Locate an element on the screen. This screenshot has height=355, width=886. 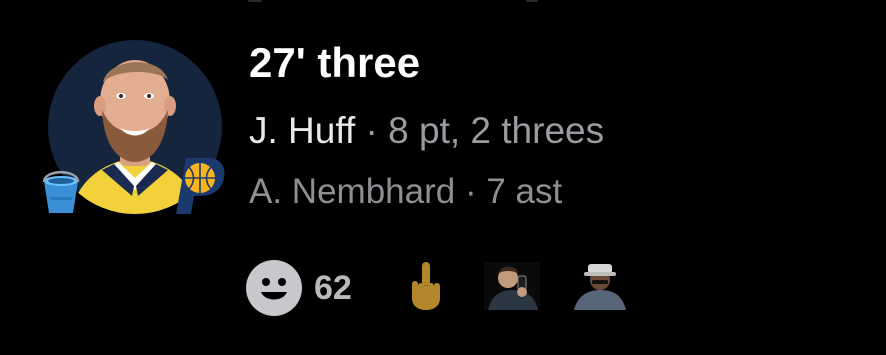
smiley-icon is located at coordinates (274, 289).